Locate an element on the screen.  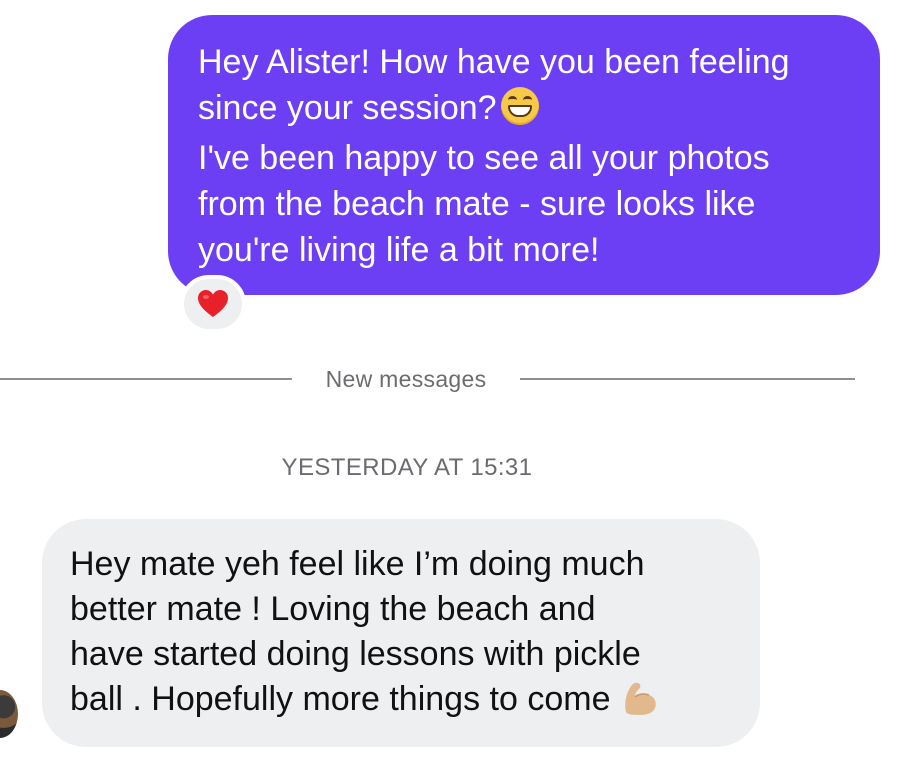
message-line: have started doing lessons with pickle is located at coordinates (355, 654).